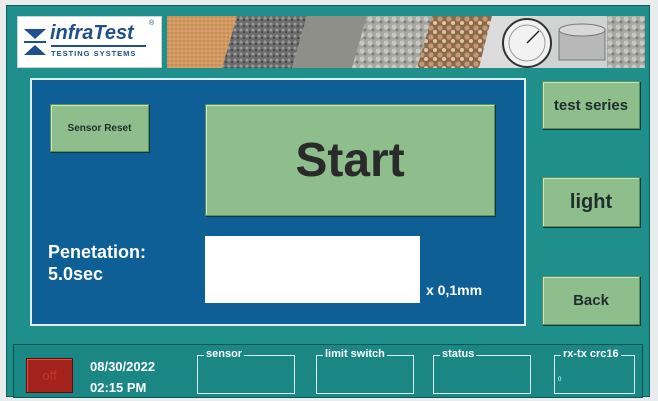 The width and height of the screenshot is (658, 401). Describe the element at coordinates (246, 371) in the screenshot. I see `sensor-group: sensor` at that location.